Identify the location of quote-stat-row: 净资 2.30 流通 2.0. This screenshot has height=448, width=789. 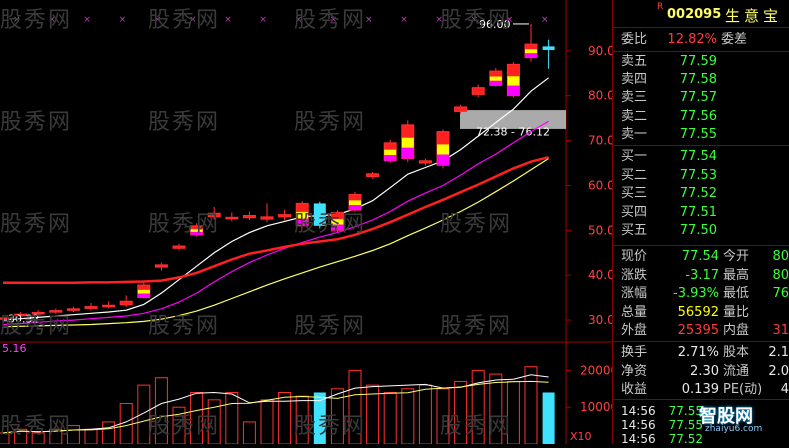
(701, 372).